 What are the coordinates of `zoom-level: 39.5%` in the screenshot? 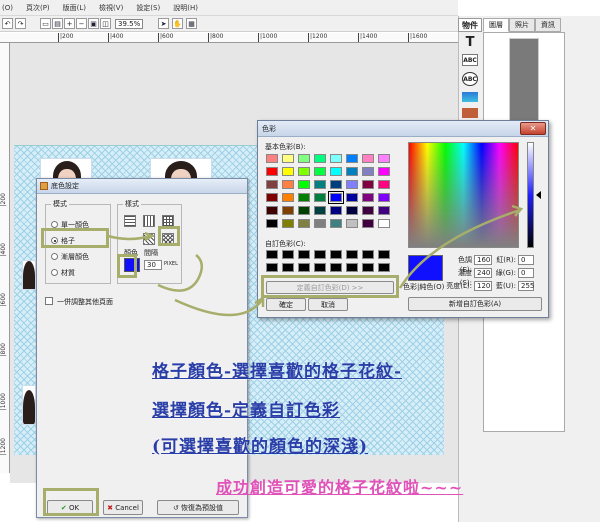 It's located at (129, 24).